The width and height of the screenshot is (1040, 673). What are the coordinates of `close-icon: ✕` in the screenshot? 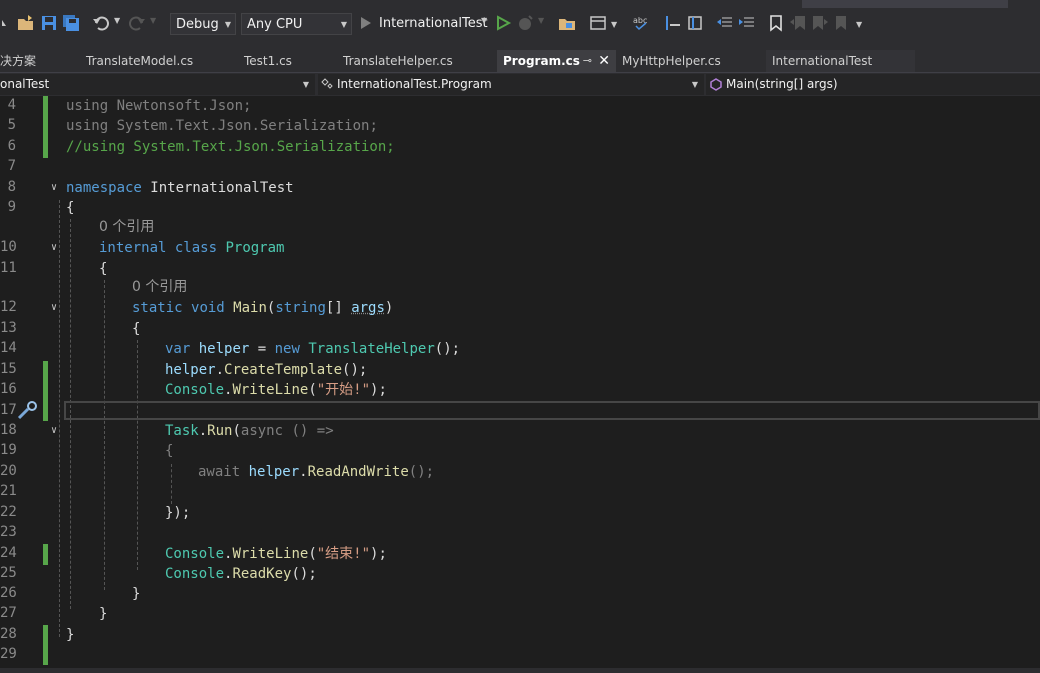 It's located at (604, 61).